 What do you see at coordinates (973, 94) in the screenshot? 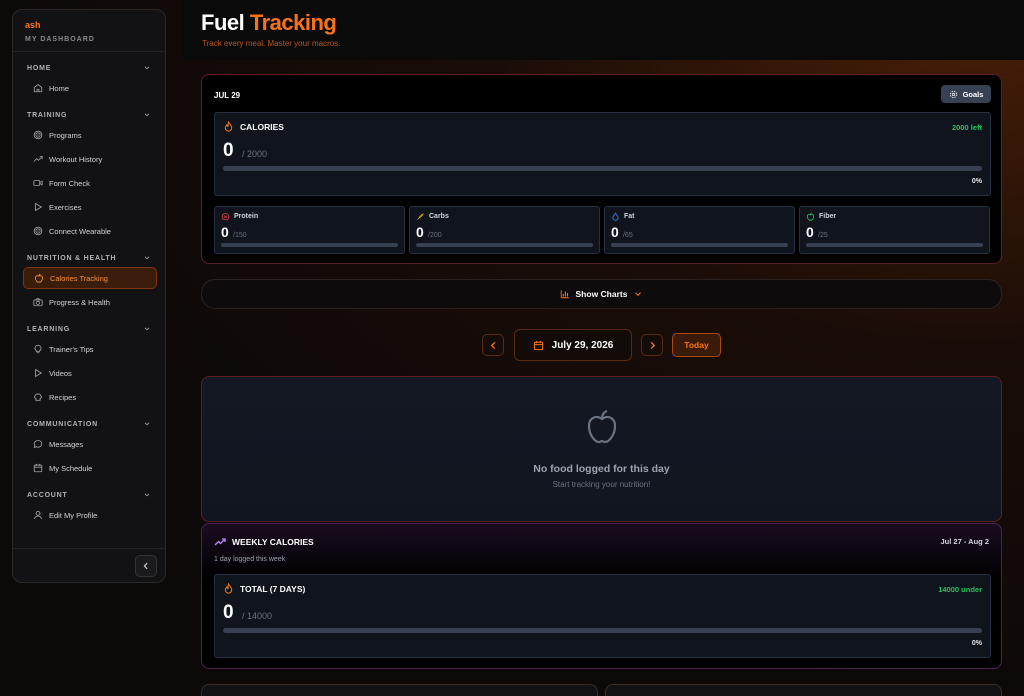
I see `goals-label: Goals` at bounding box center [973, 94].